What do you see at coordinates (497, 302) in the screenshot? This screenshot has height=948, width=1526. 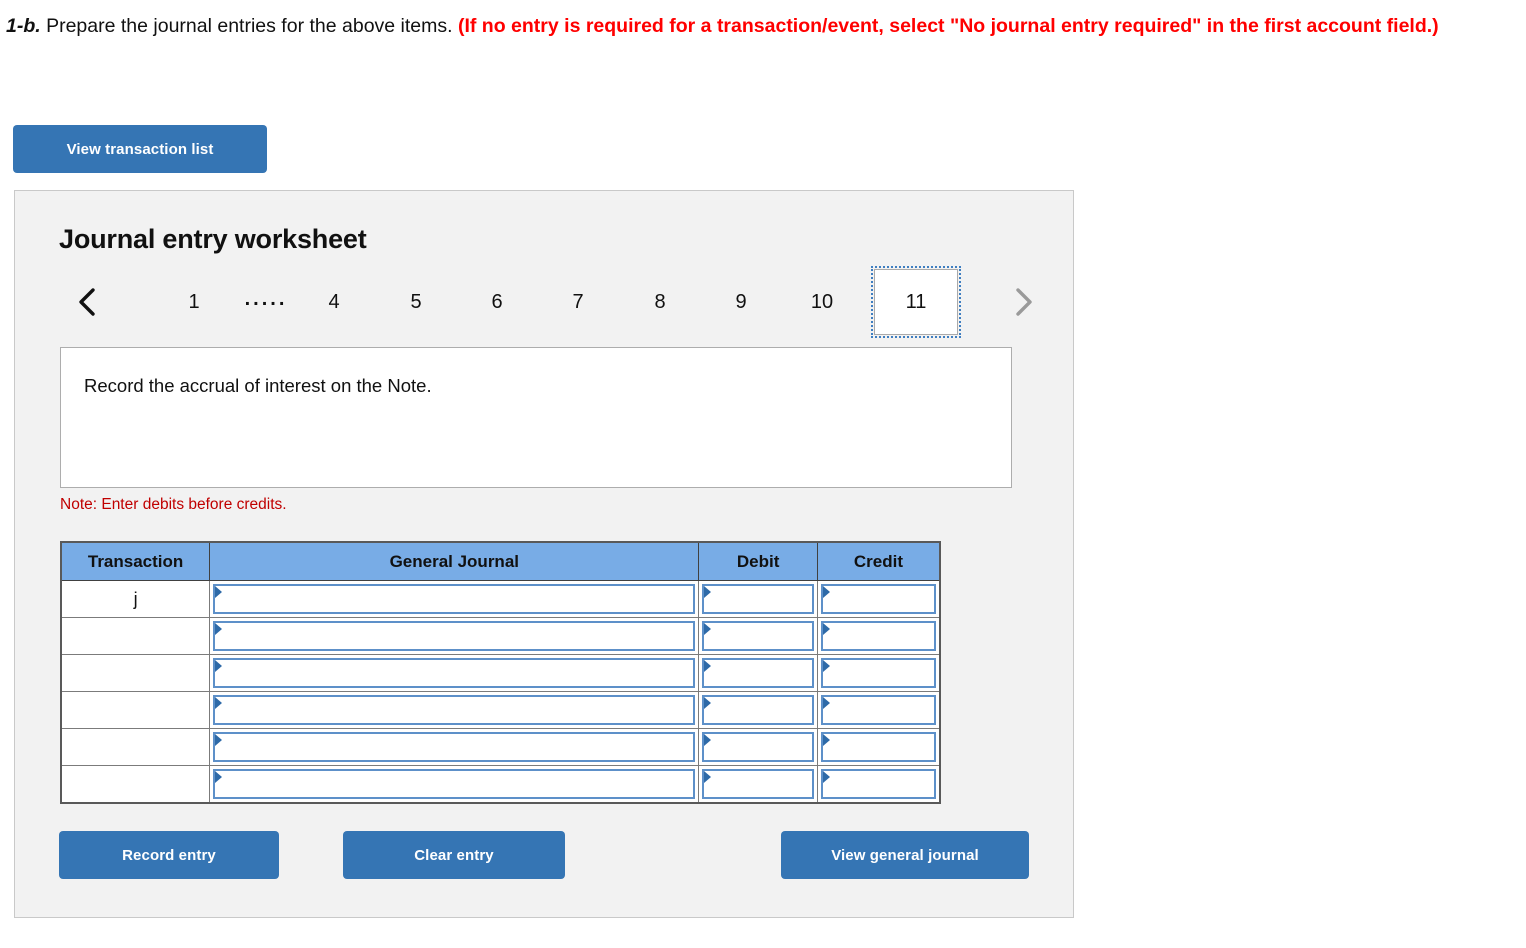 I see `pager-item-6: 6` at bounding box center [497, 302].